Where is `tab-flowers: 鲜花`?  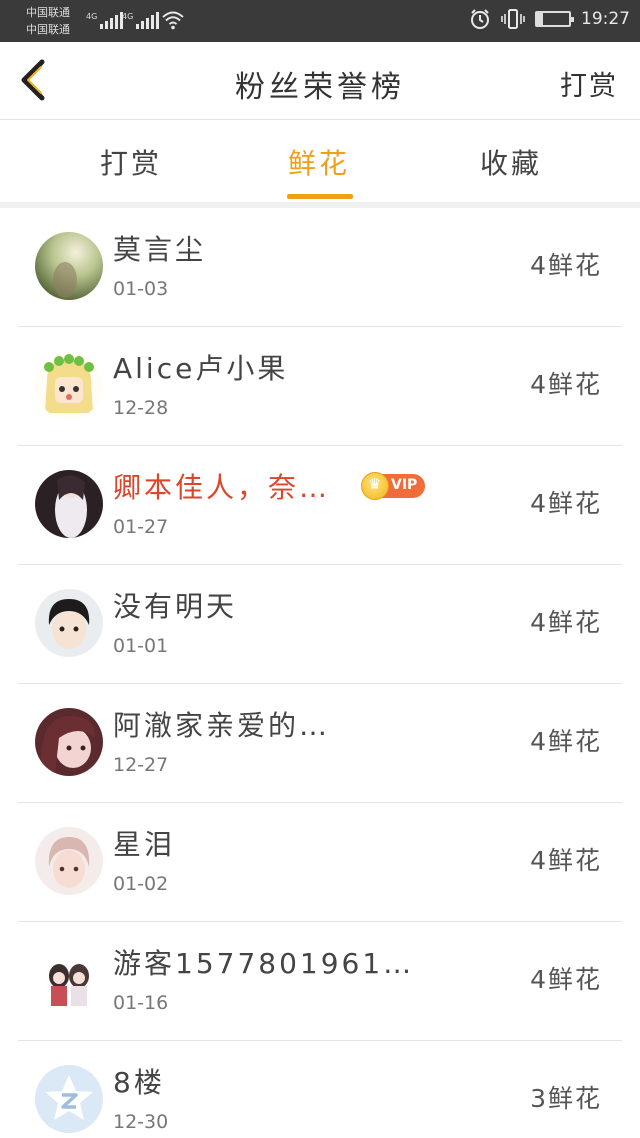
tab-flowers: 鲜花 is located at coordinates (319, 162).